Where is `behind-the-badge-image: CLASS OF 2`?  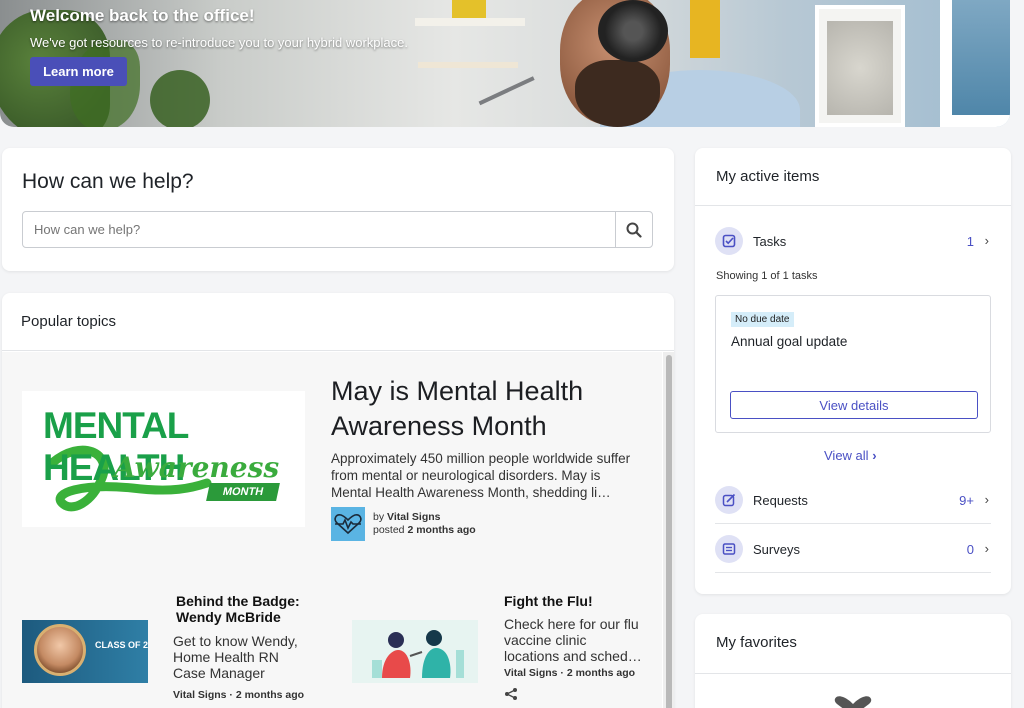
behind-the-badge-image: CLASS OF 2 is located at coordinates (85, 651).